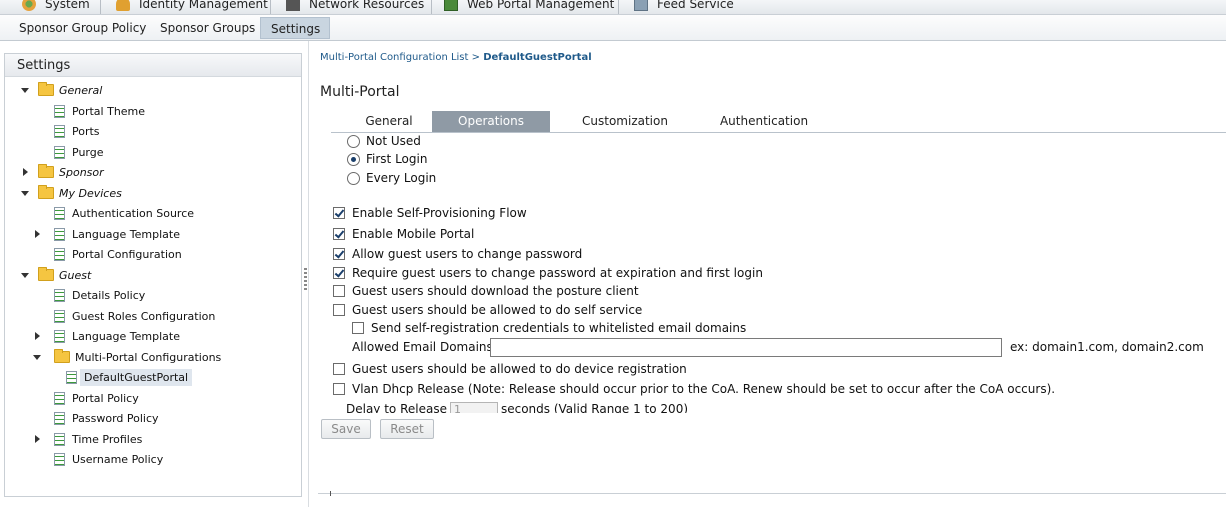 Image resolution: width=1226 pixels, height=507 pixels. Describe the element at coordinates (389, 121) in the screenshot. I see `tab-general: General` at that location.